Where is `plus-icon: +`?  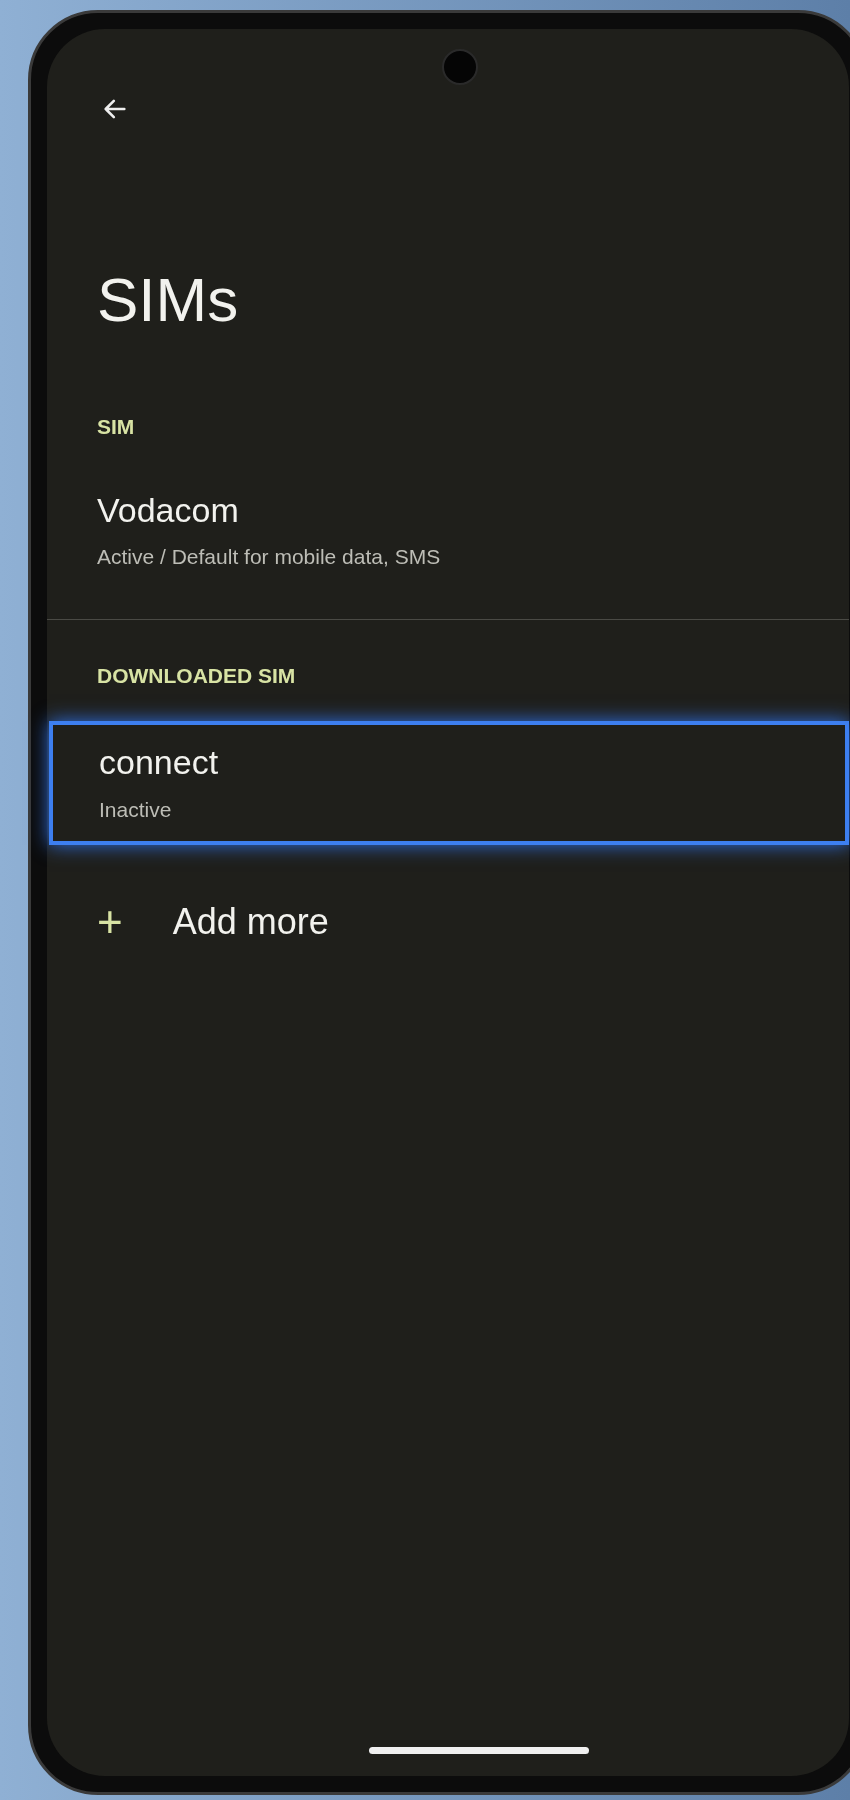 plus-icon: + is located at coordinates (110, 922).